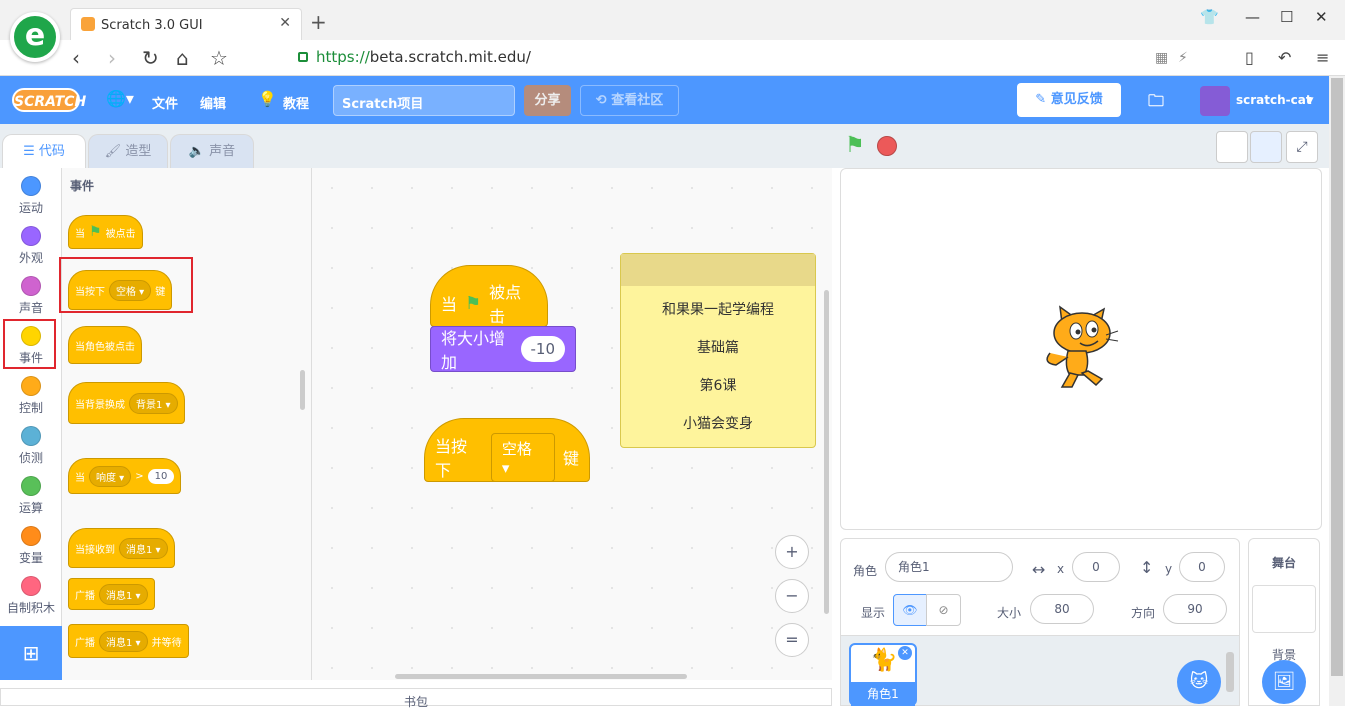  Describe the element at coordinates (161, 476) in the screenshot. I see `loudness-input: 10` at that location.